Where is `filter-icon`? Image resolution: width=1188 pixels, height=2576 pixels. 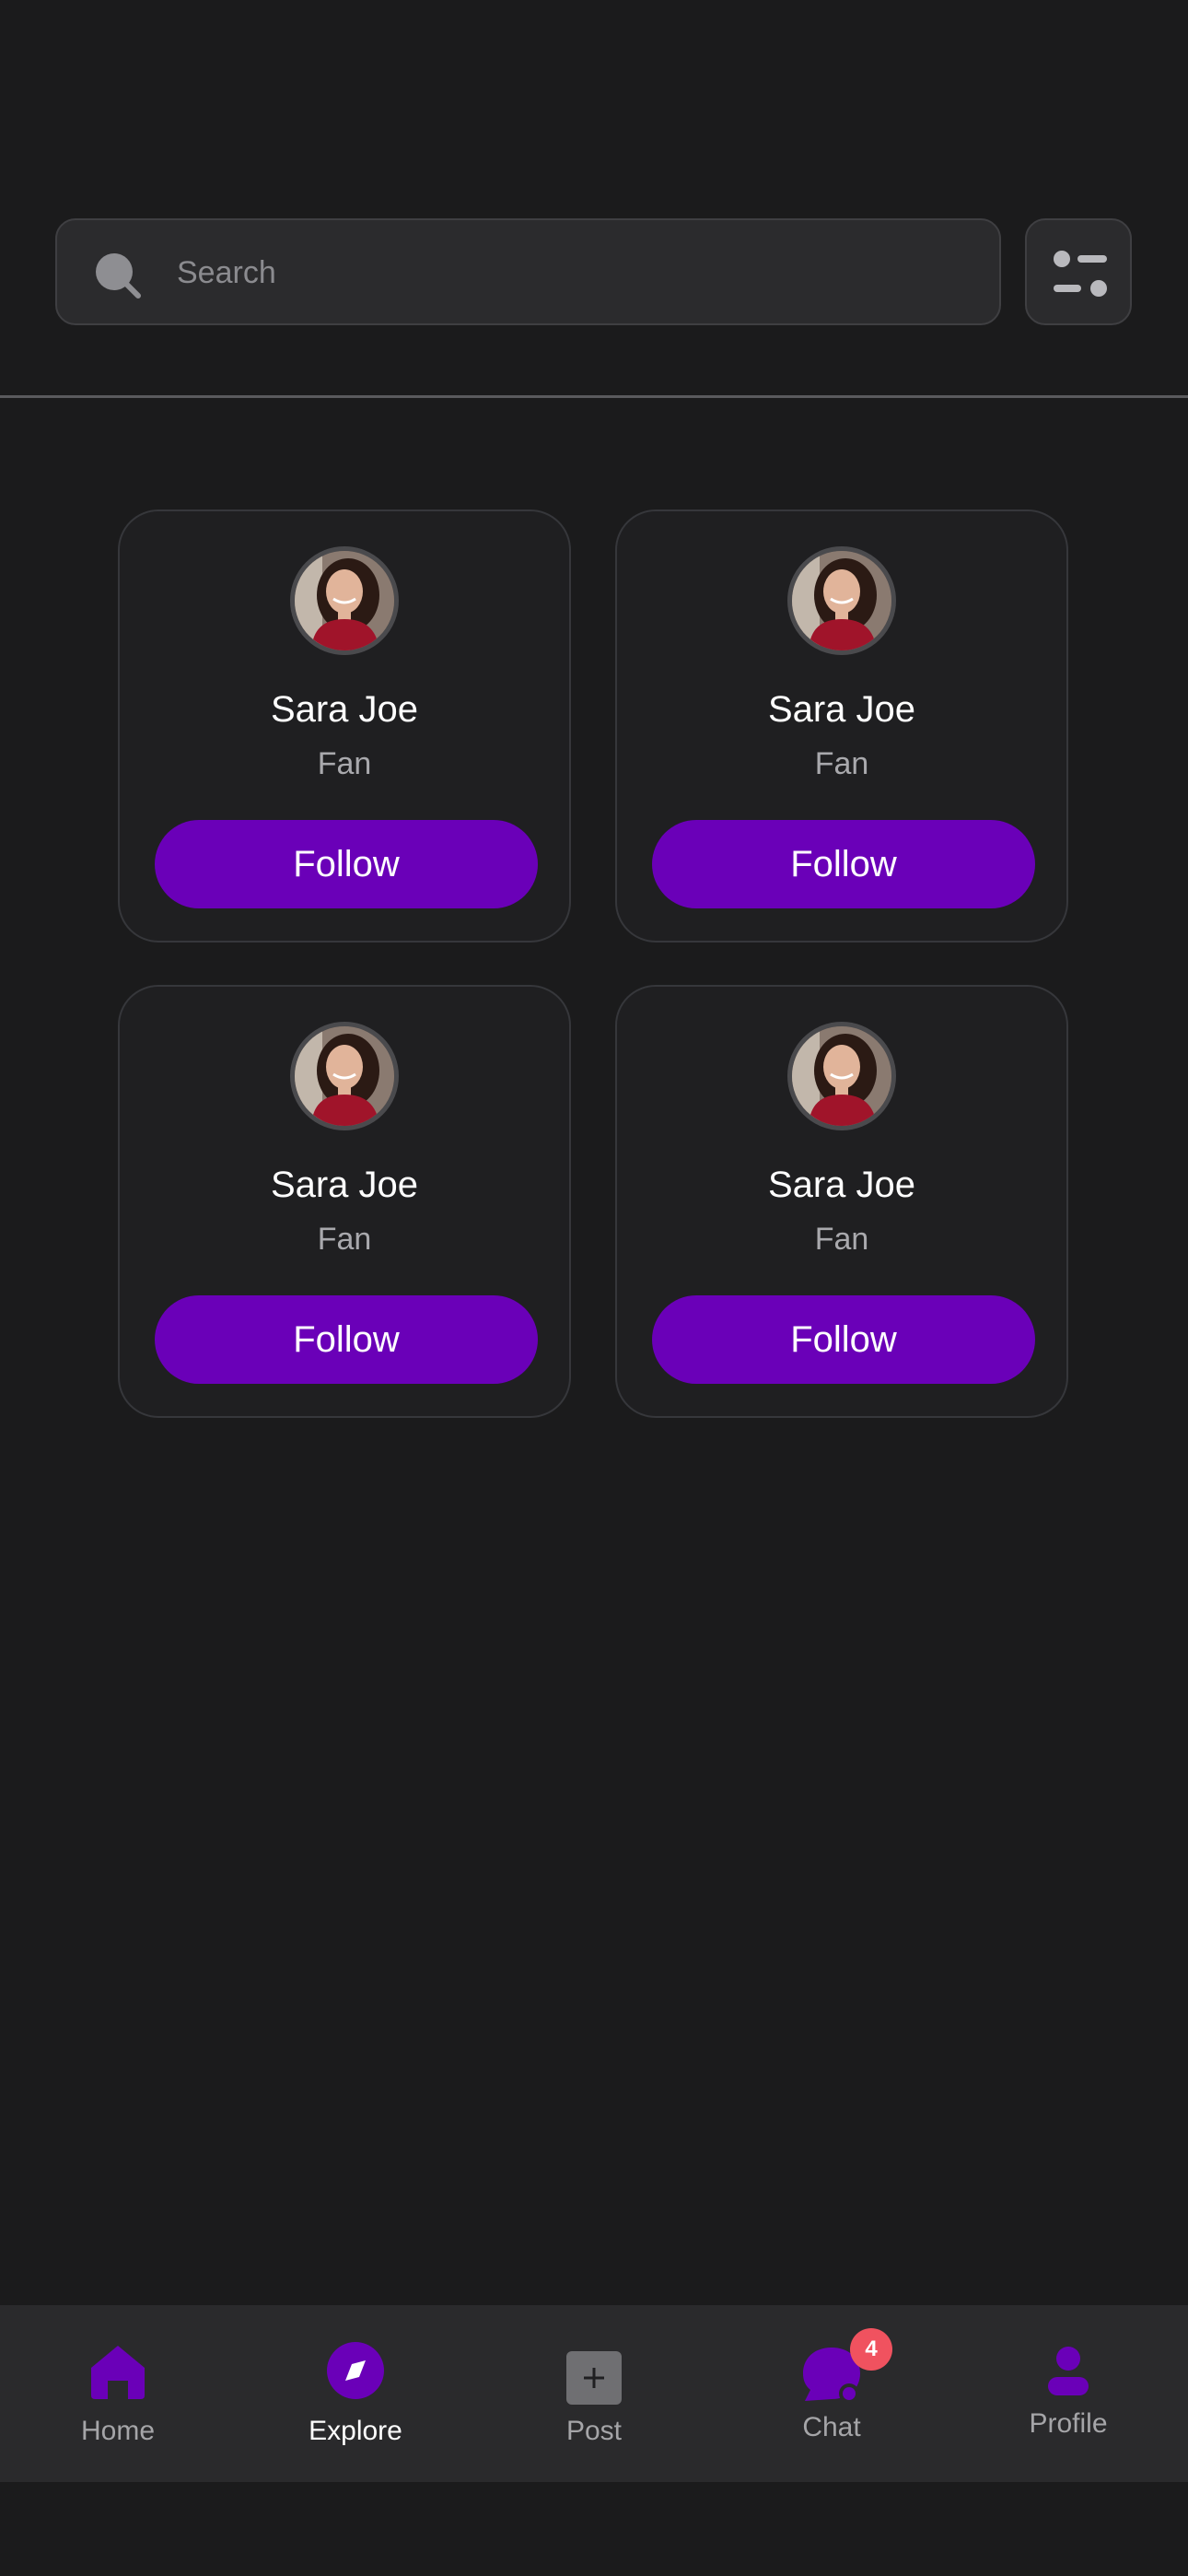 filter-icon is located at coordinates (1080, 274).